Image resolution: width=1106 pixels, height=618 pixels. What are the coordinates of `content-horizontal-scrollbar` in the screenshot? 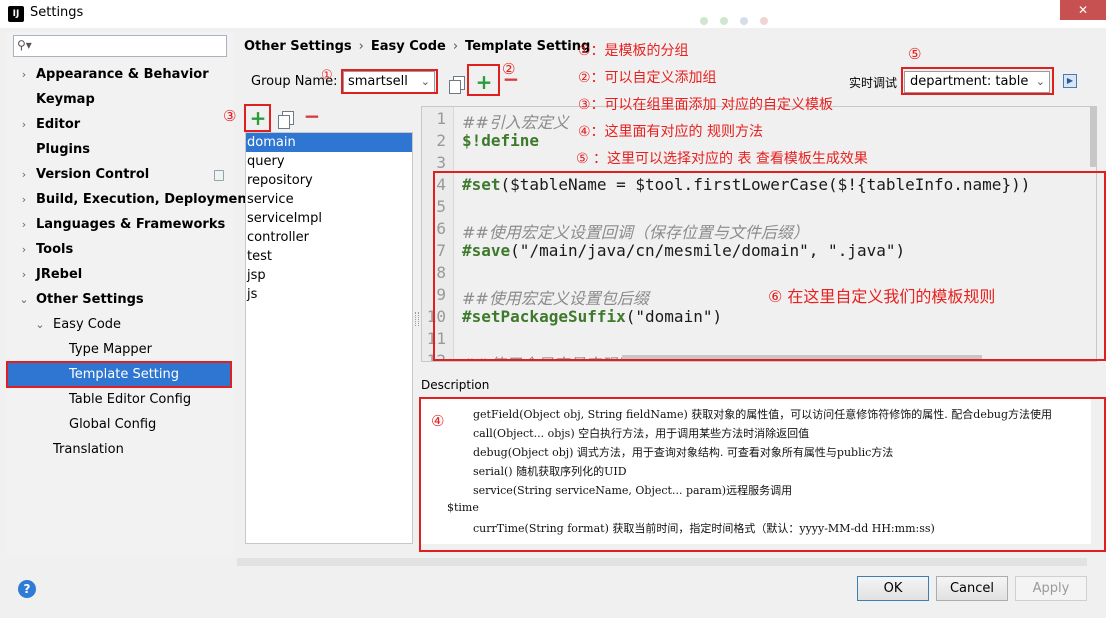 It's located at (662, 562).